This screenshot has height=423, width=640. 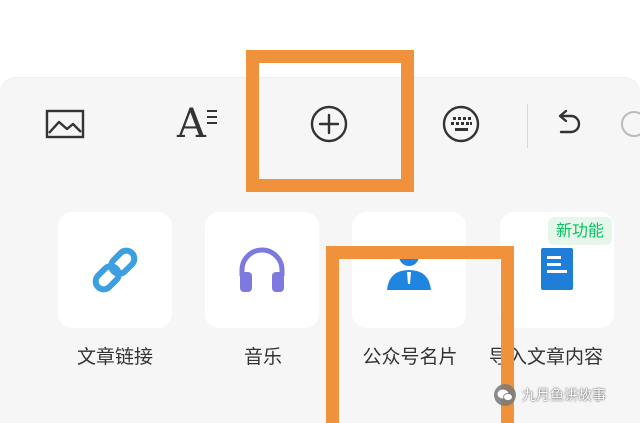 What do you see at coordinates (630, 124) in the screenshot?
I see `partial-circle-icon` at bounding box center [630, 124].